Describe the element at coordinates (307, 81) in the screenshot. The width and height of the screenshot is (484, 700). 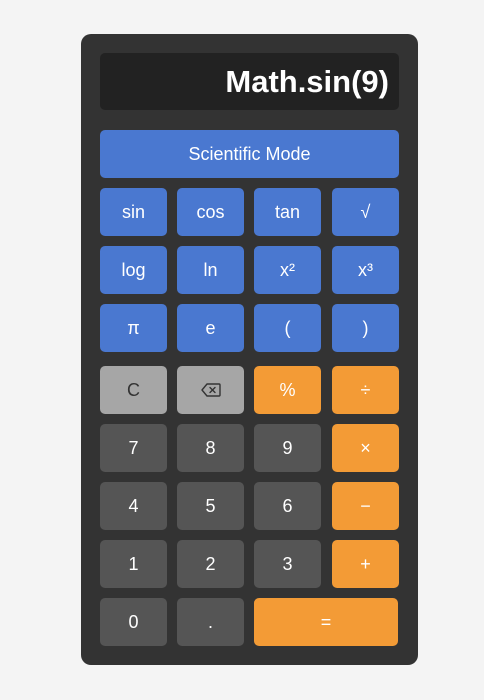
I see `display-value: Math.sin(9)` at that location.